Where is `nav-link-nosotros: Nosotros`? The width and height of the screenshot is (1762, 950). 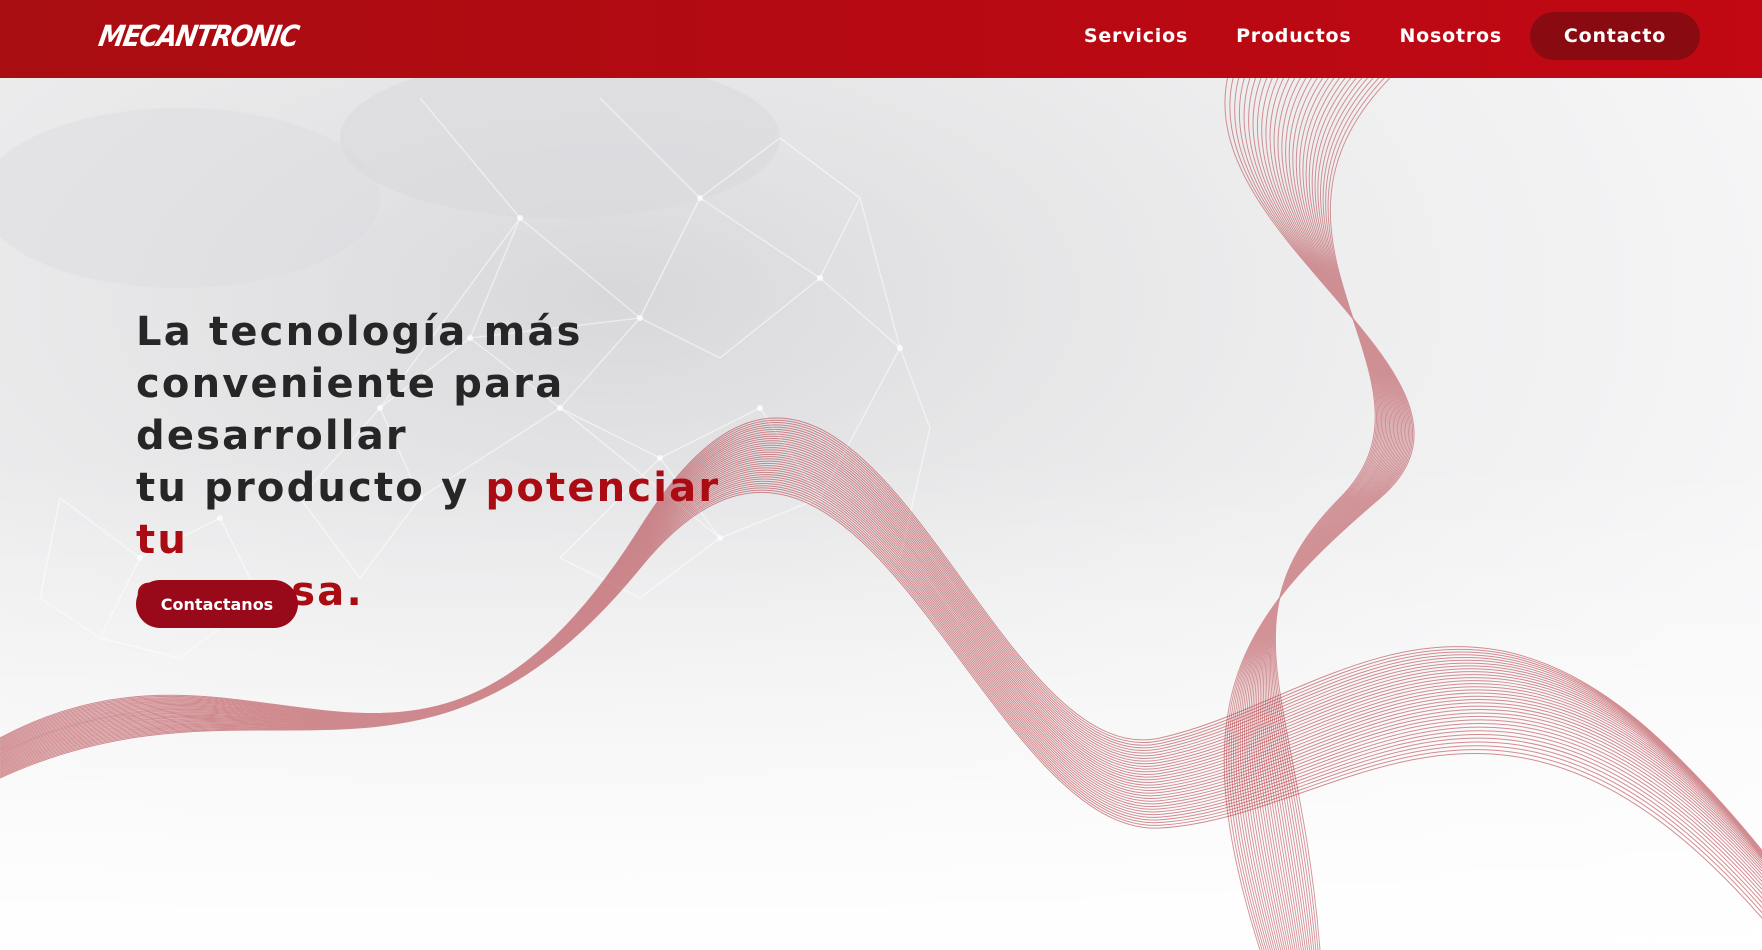 nav-link-nosotros: Nosotros is located at coordinates (1450, 36).